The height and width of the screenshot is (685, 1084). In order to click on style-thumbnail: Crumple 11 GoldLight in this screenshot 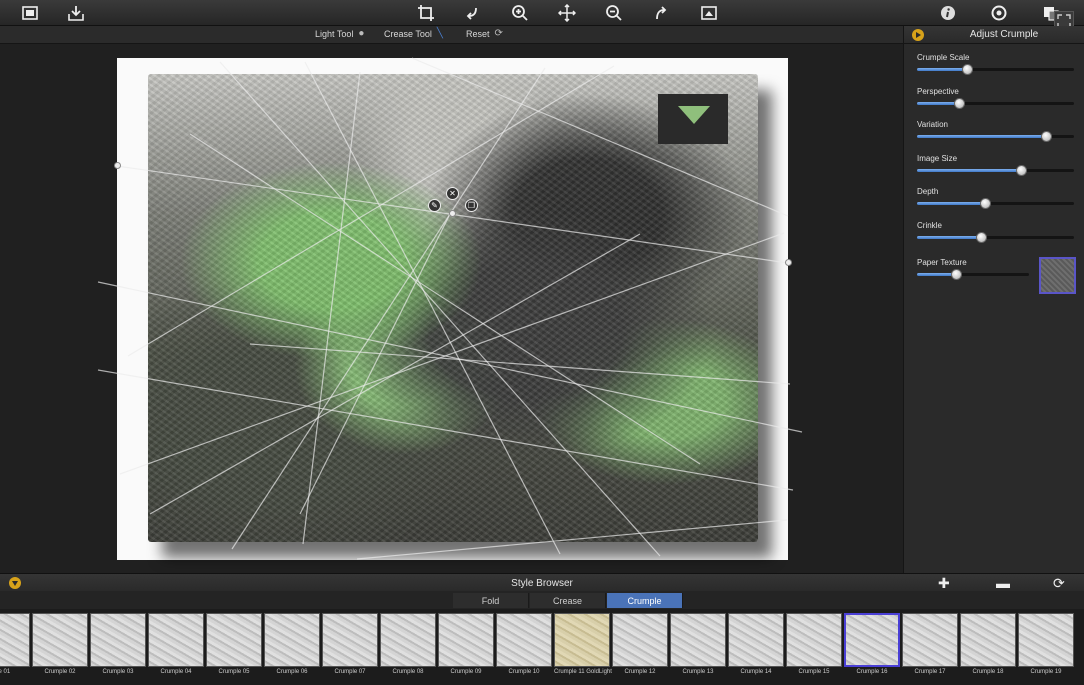, I will do `click(583, 644)`.